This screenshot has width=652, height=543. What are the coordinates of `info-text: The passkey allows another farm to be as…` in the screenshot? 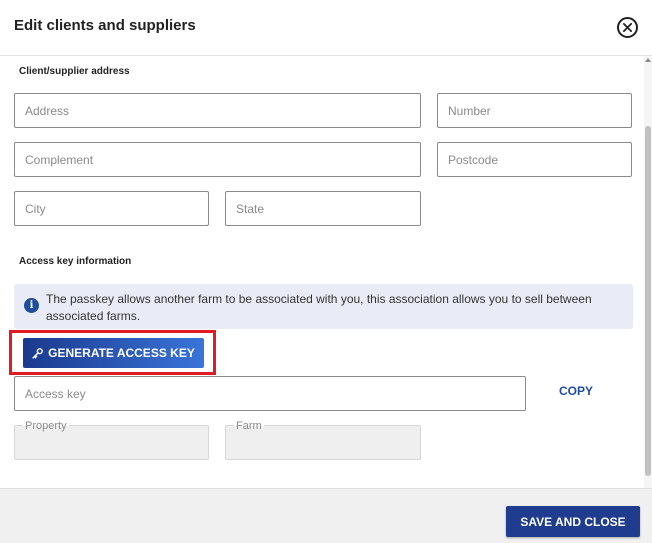 It's located at (319, 307).